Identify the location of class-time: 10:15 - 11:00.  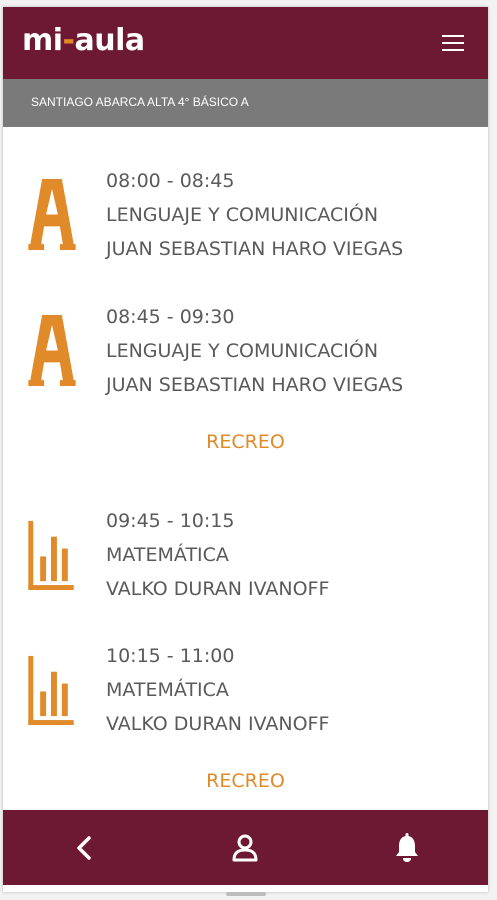
(170, 656).